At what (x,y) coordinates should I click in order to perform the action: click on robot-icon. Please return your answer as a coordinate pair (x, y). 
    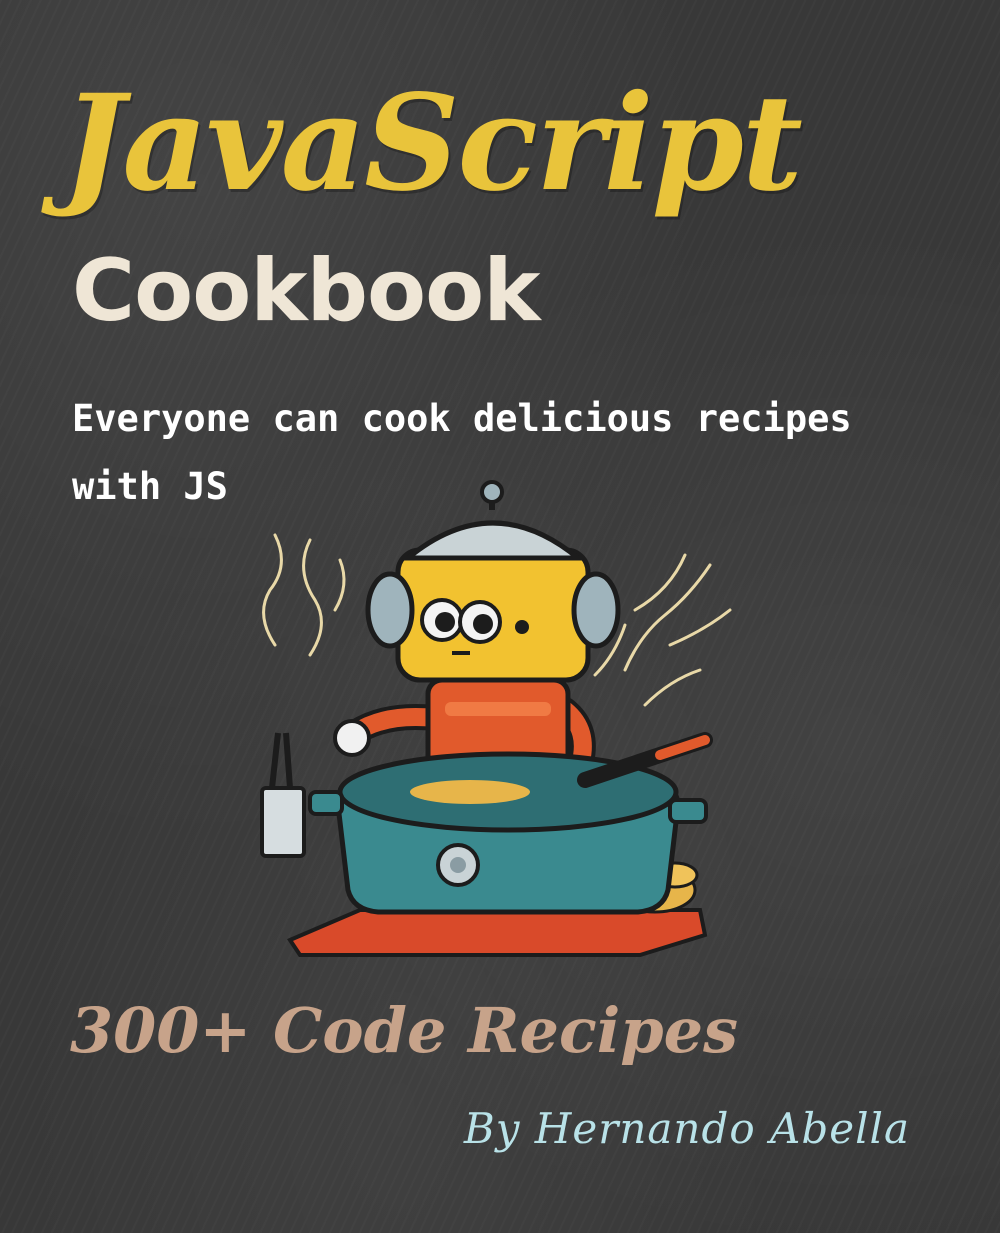
    Looking at the image, I should click on (477, 629).